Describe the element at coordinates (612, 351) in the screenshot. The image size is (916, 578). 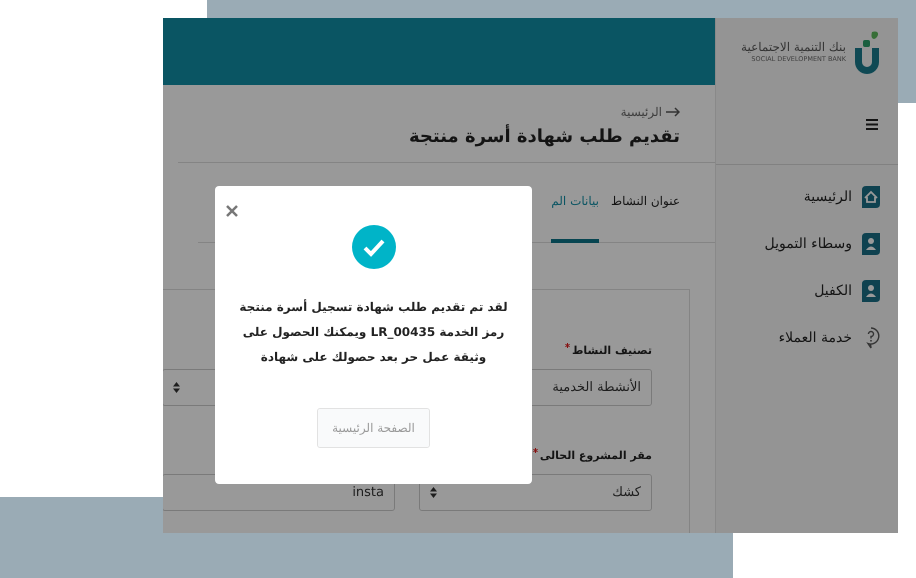
I see `field-label: تصنيف النشاط` at that location.